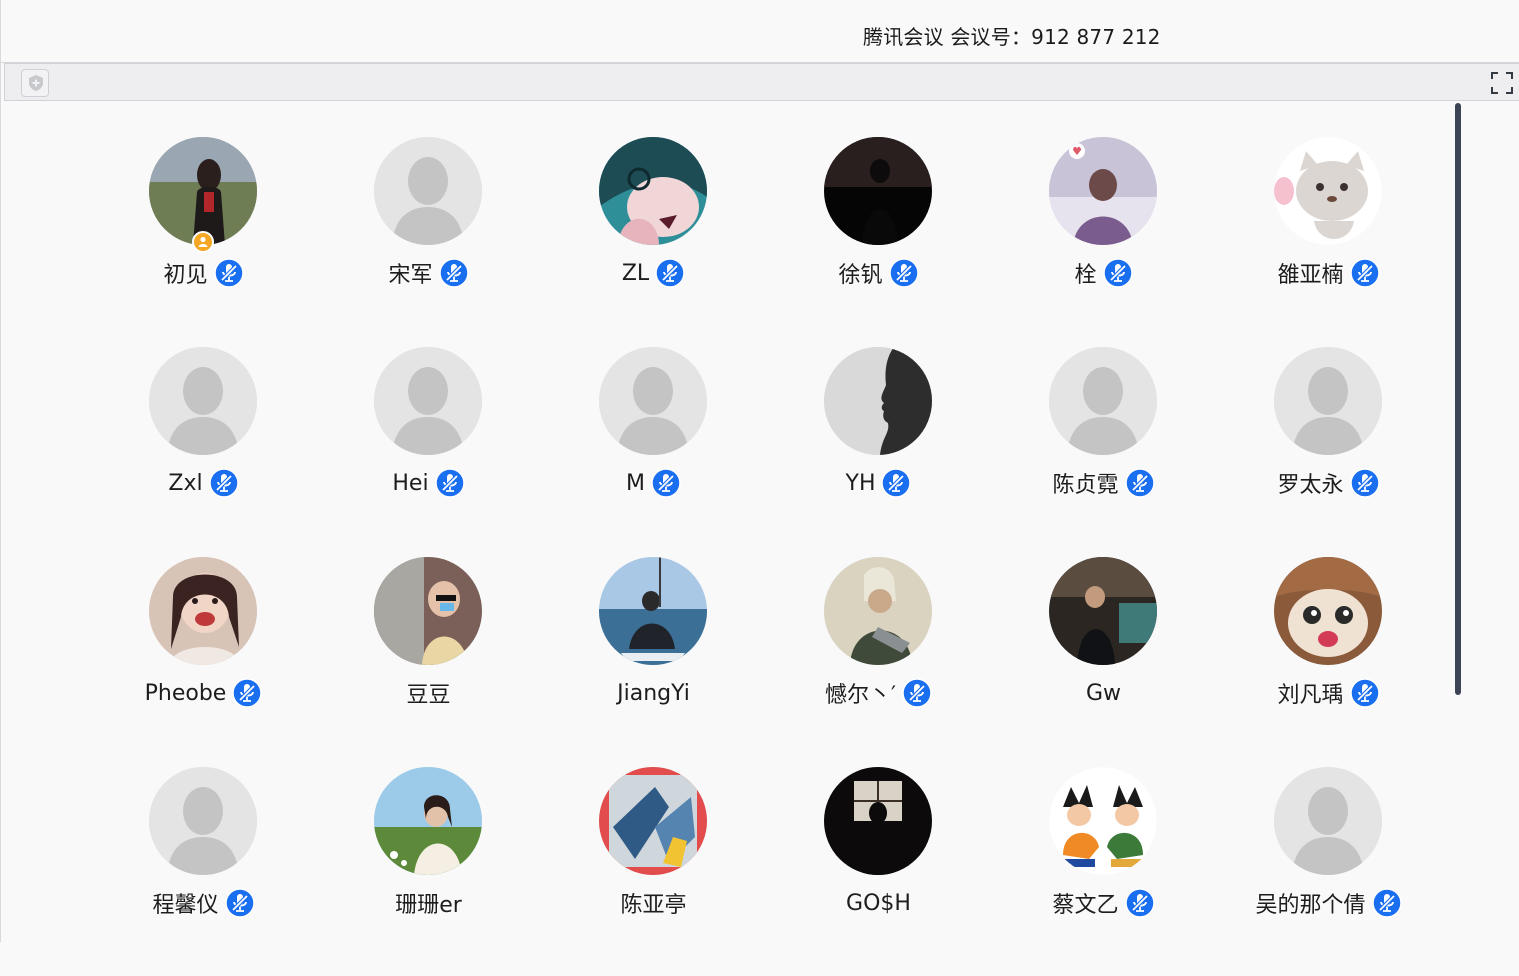 Image resolution: width=1519 pixels, height=976 pixels. What do you see at coordinates (428, 905) in the screenshot?
I see `participant-name: 珊珊er` at bounding box center [428, 905].